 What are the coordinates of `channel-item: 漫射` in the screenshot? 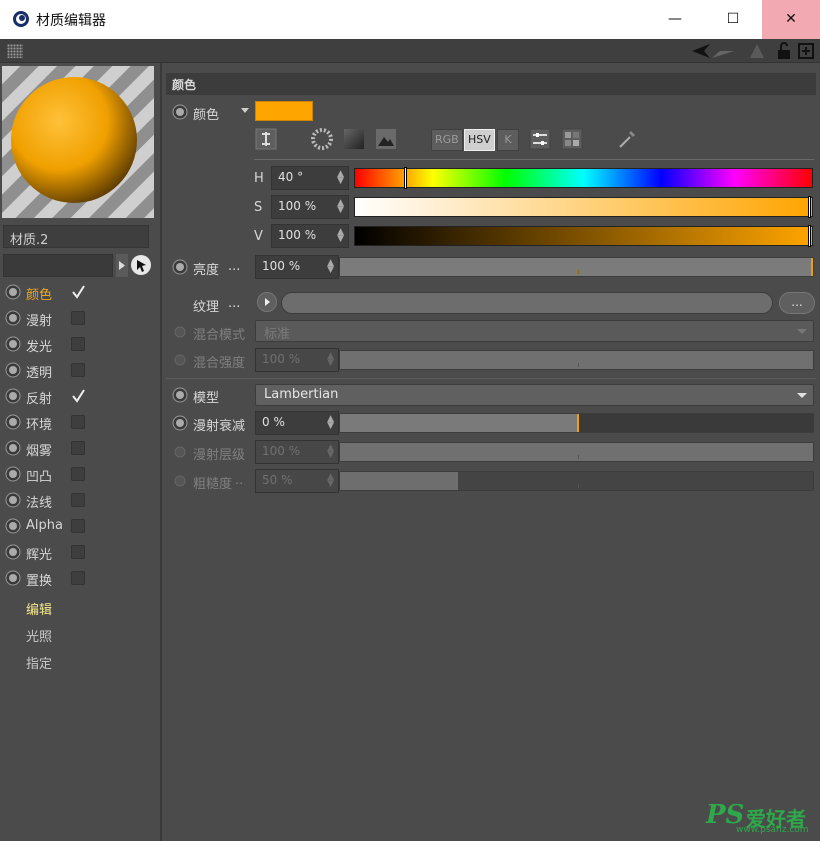 It's located at (80, 318).